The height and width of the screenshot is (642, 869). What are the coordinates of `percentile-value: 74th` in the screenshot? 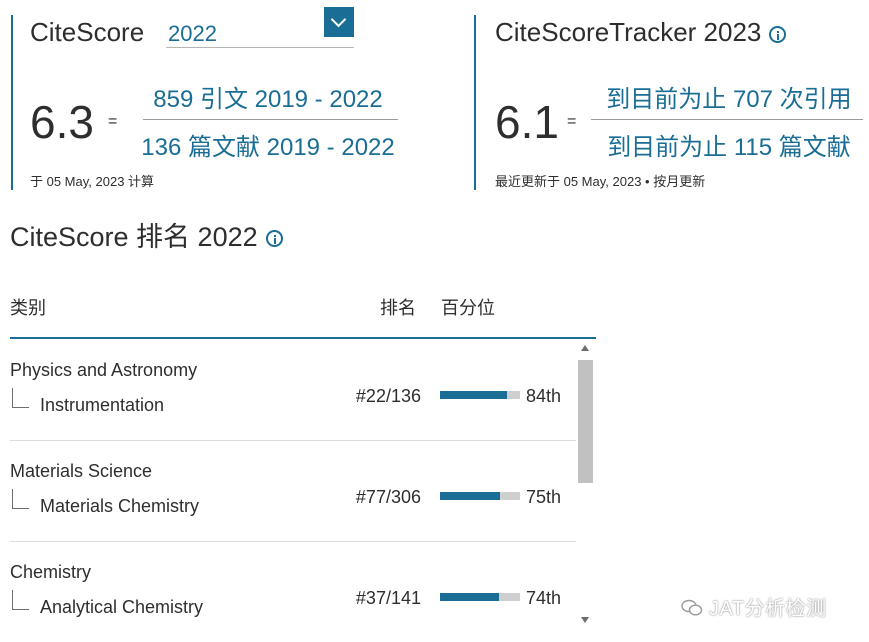 It's located at (544, 598).